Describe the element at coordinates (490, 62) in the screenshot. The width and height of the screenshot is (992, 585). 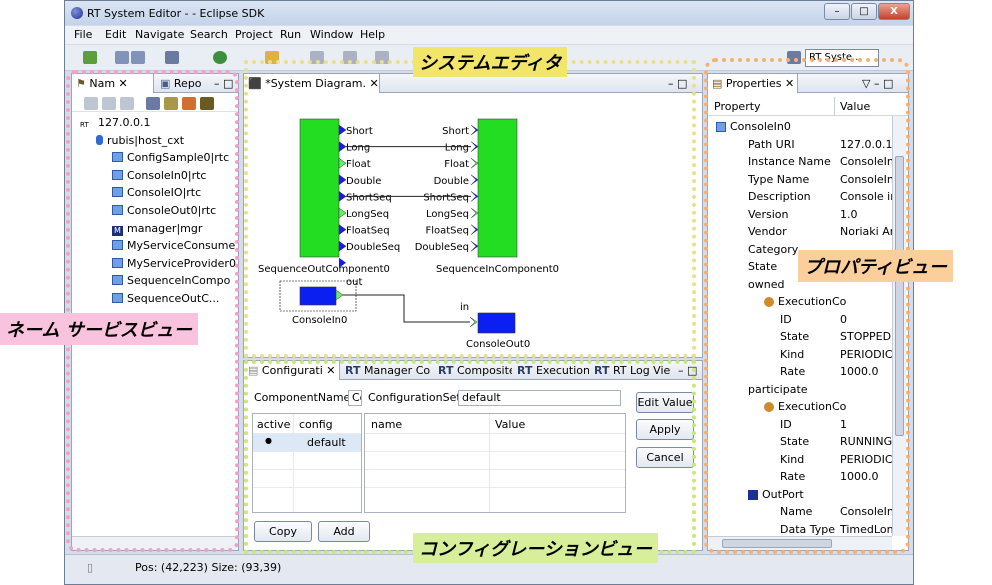
I see `system-editor-callout: システムエディタ` at that location.